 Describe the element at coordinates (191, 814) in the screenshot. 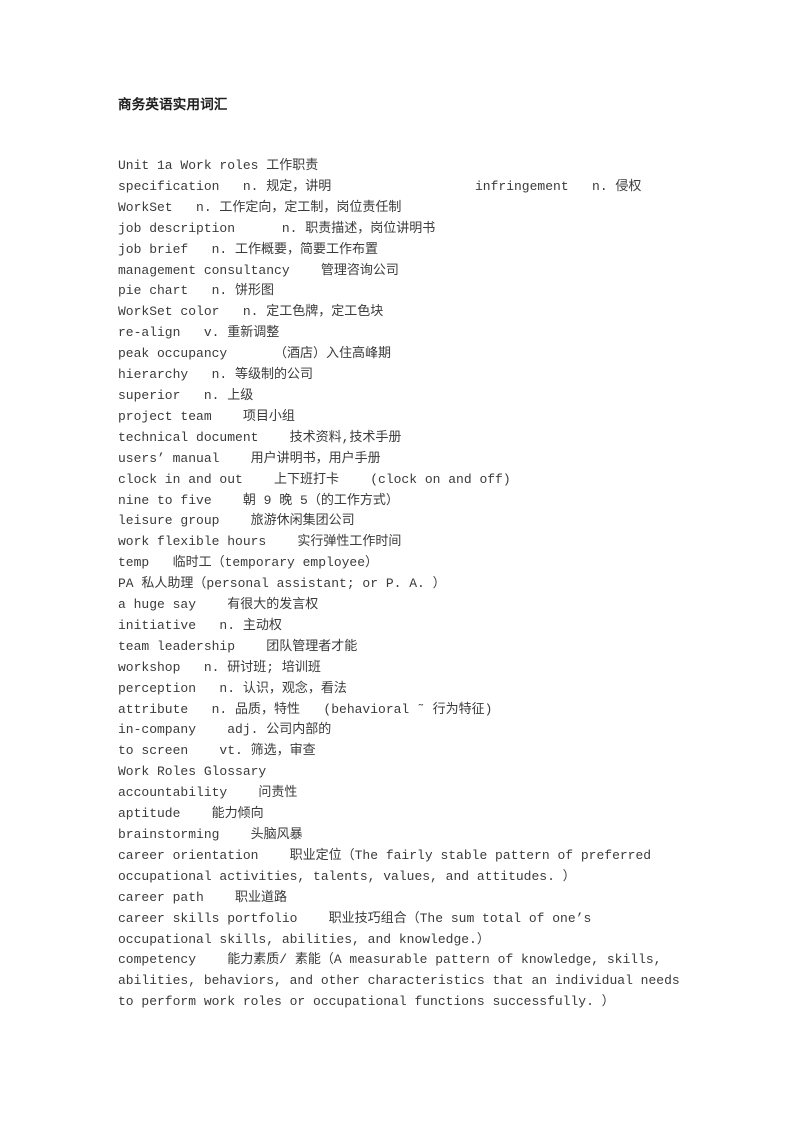

I see `glossary-line-aptitude: aptitude 能力倾向` at that location.